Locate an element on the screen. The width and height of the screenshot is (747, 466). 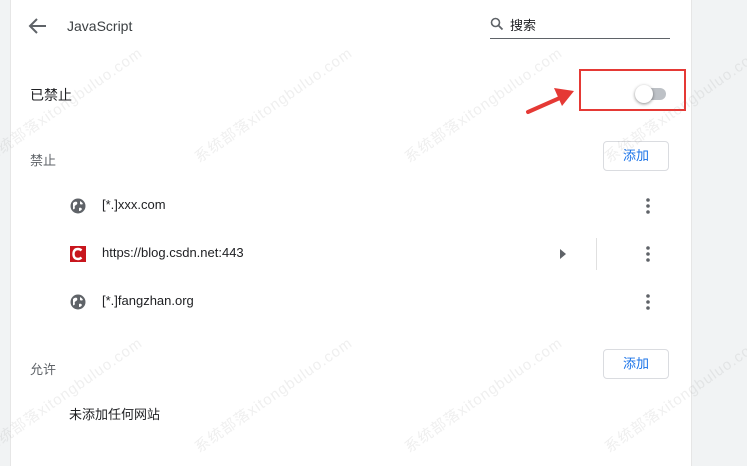
site-name: [*.]xxx.com is located at coordinates (134, 204).